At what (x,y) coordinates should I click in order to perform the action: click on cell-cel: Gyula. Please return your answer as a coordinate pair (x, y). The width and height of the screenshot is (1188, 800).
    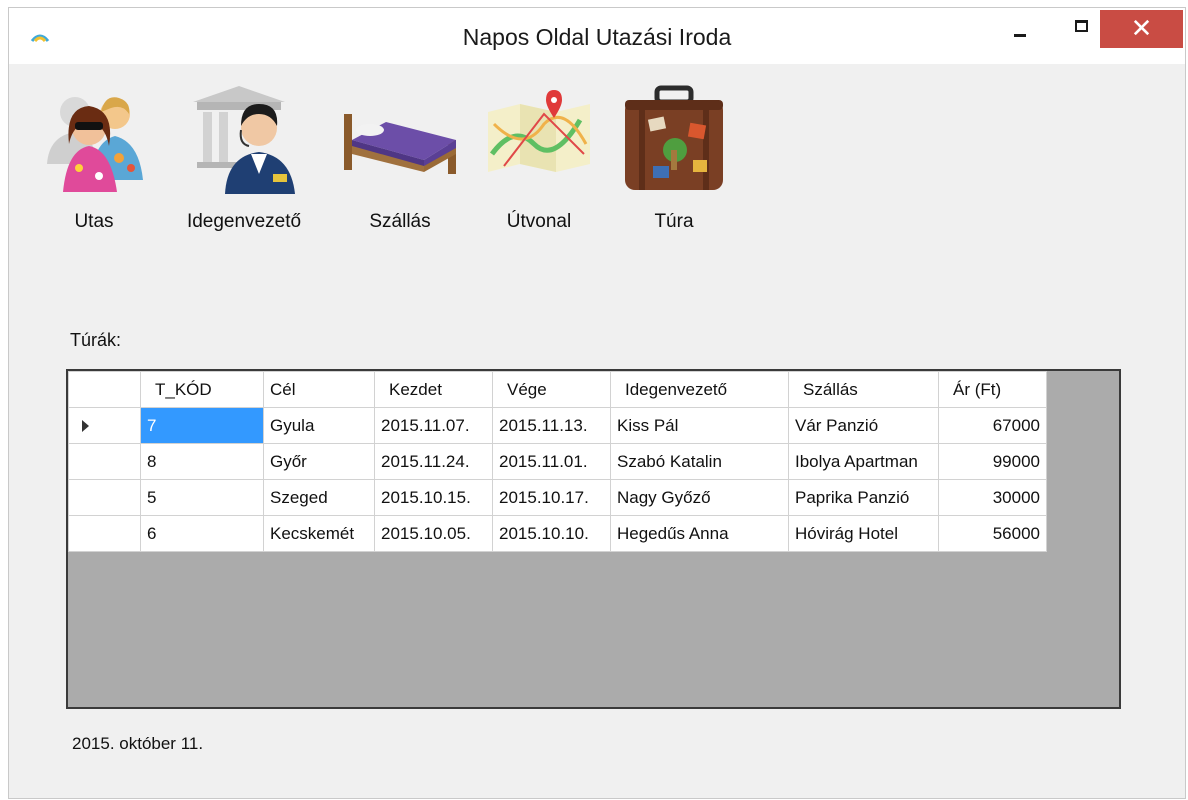
    Looking at the image, I should click on (319, 425).